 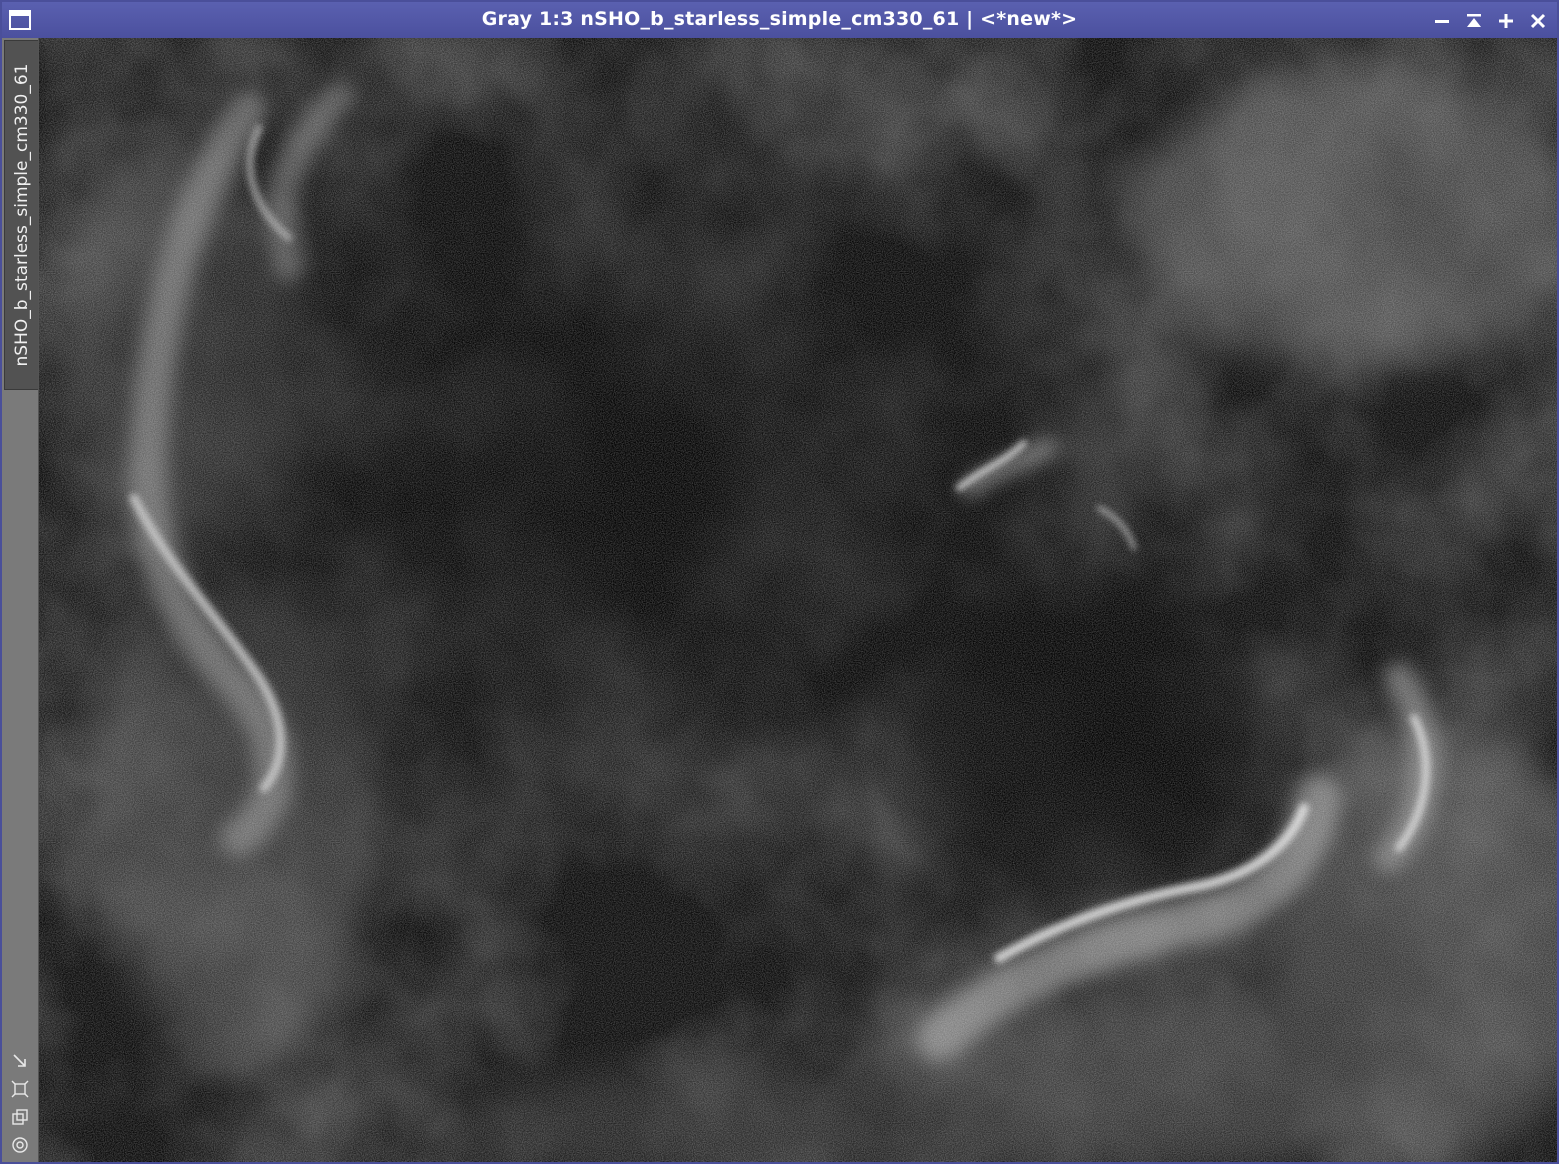 I want to click on close-icon, so click(x=1538, y=21).